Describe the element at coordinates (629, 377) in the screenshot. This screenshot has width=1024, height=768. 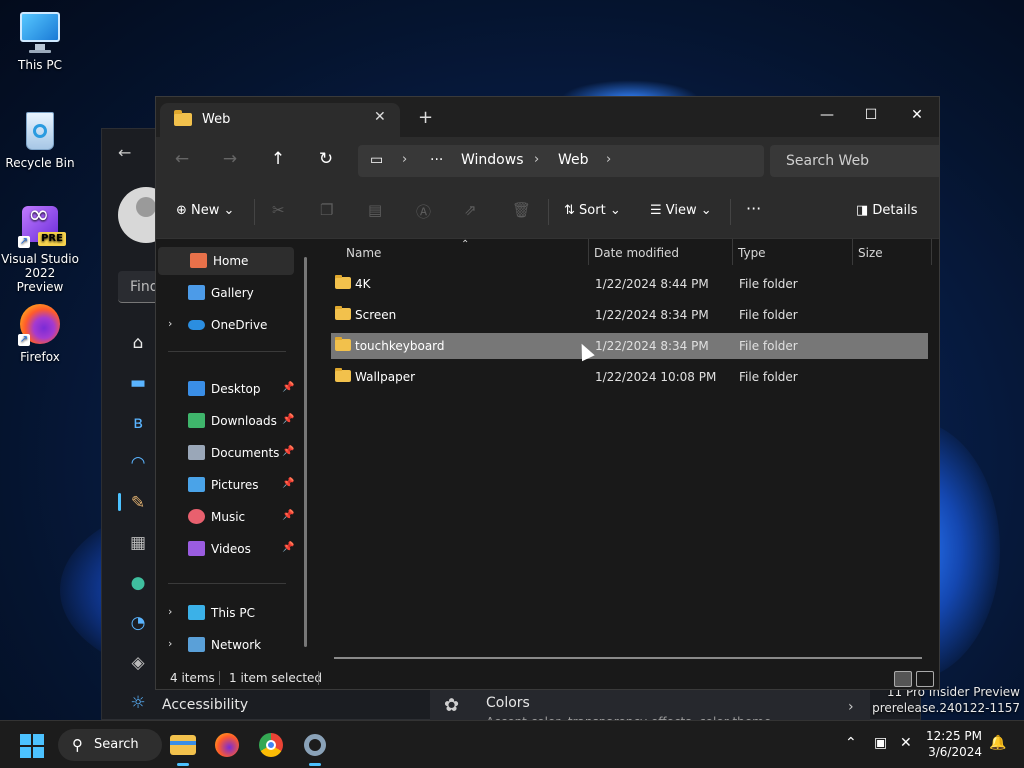
I see `table-row: Wallpaper 1/22/2024 10:08 PM File folder` at that location.